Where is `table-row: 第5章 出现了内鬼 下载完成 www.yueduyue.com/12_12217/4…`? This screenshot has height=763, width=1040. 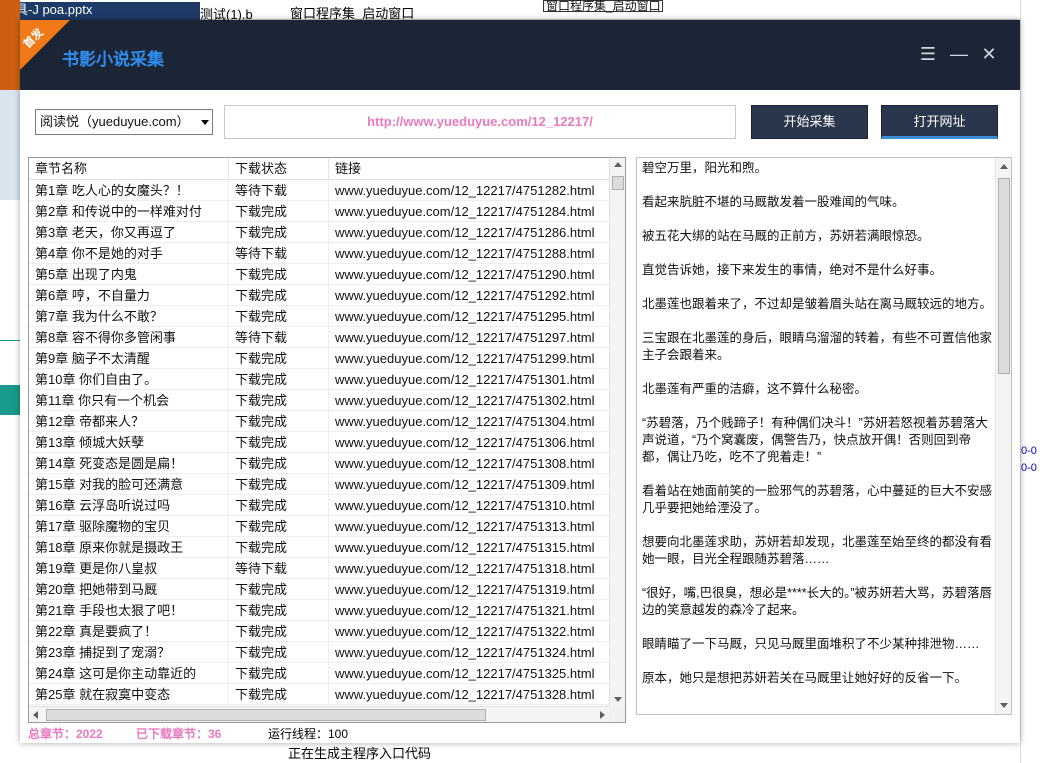 table-row: 第5章 出现了内鬼 下载完成 www.yueduyue.com/12_12217/4… is located at coordinates (319, 274).